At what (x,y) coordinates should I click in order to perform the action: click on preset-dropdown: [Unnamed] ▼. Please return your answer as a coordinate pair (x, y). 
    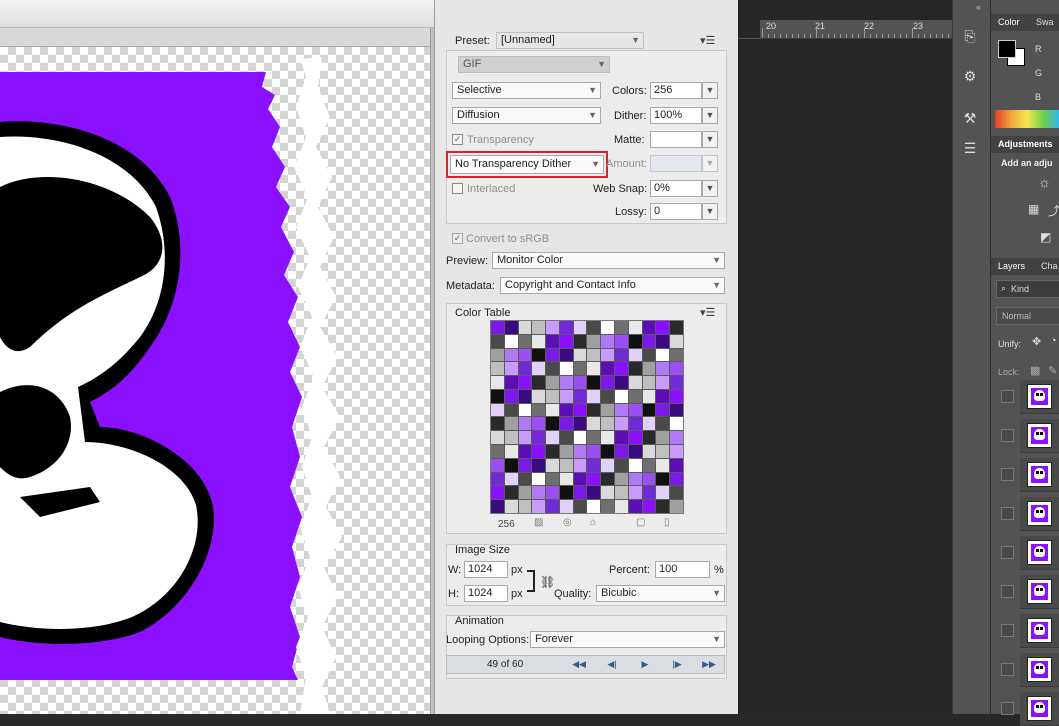
    Looking at the image, I should click on (570, 40).